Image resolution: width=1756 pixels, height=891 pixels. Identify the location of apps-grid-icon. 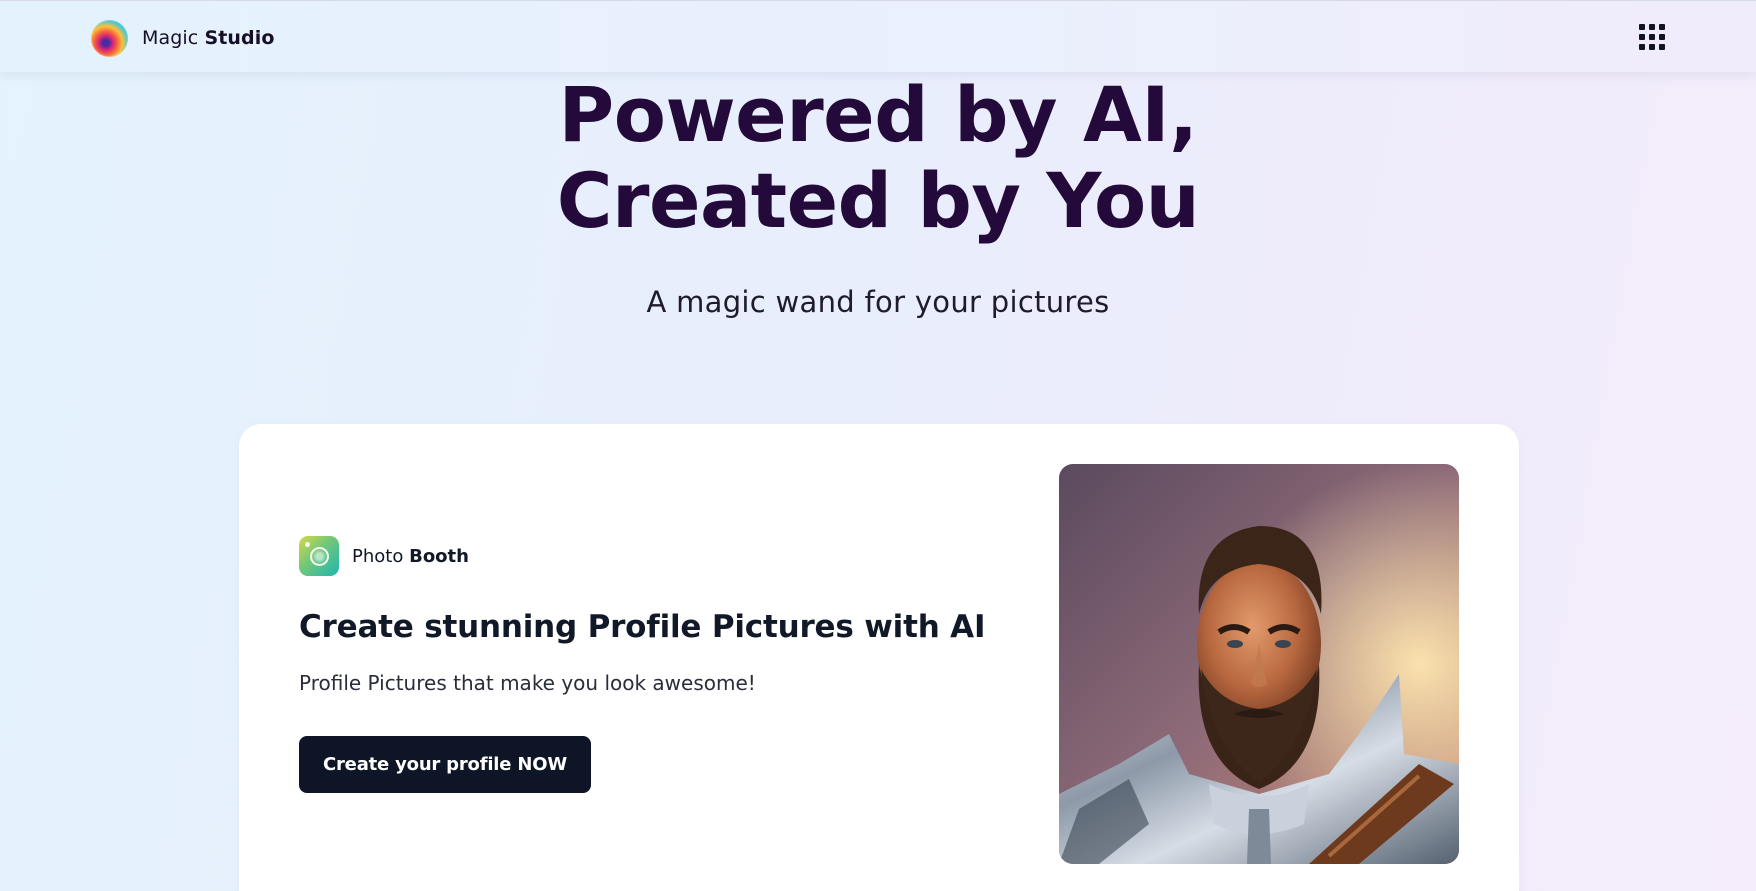
(1652, 37).